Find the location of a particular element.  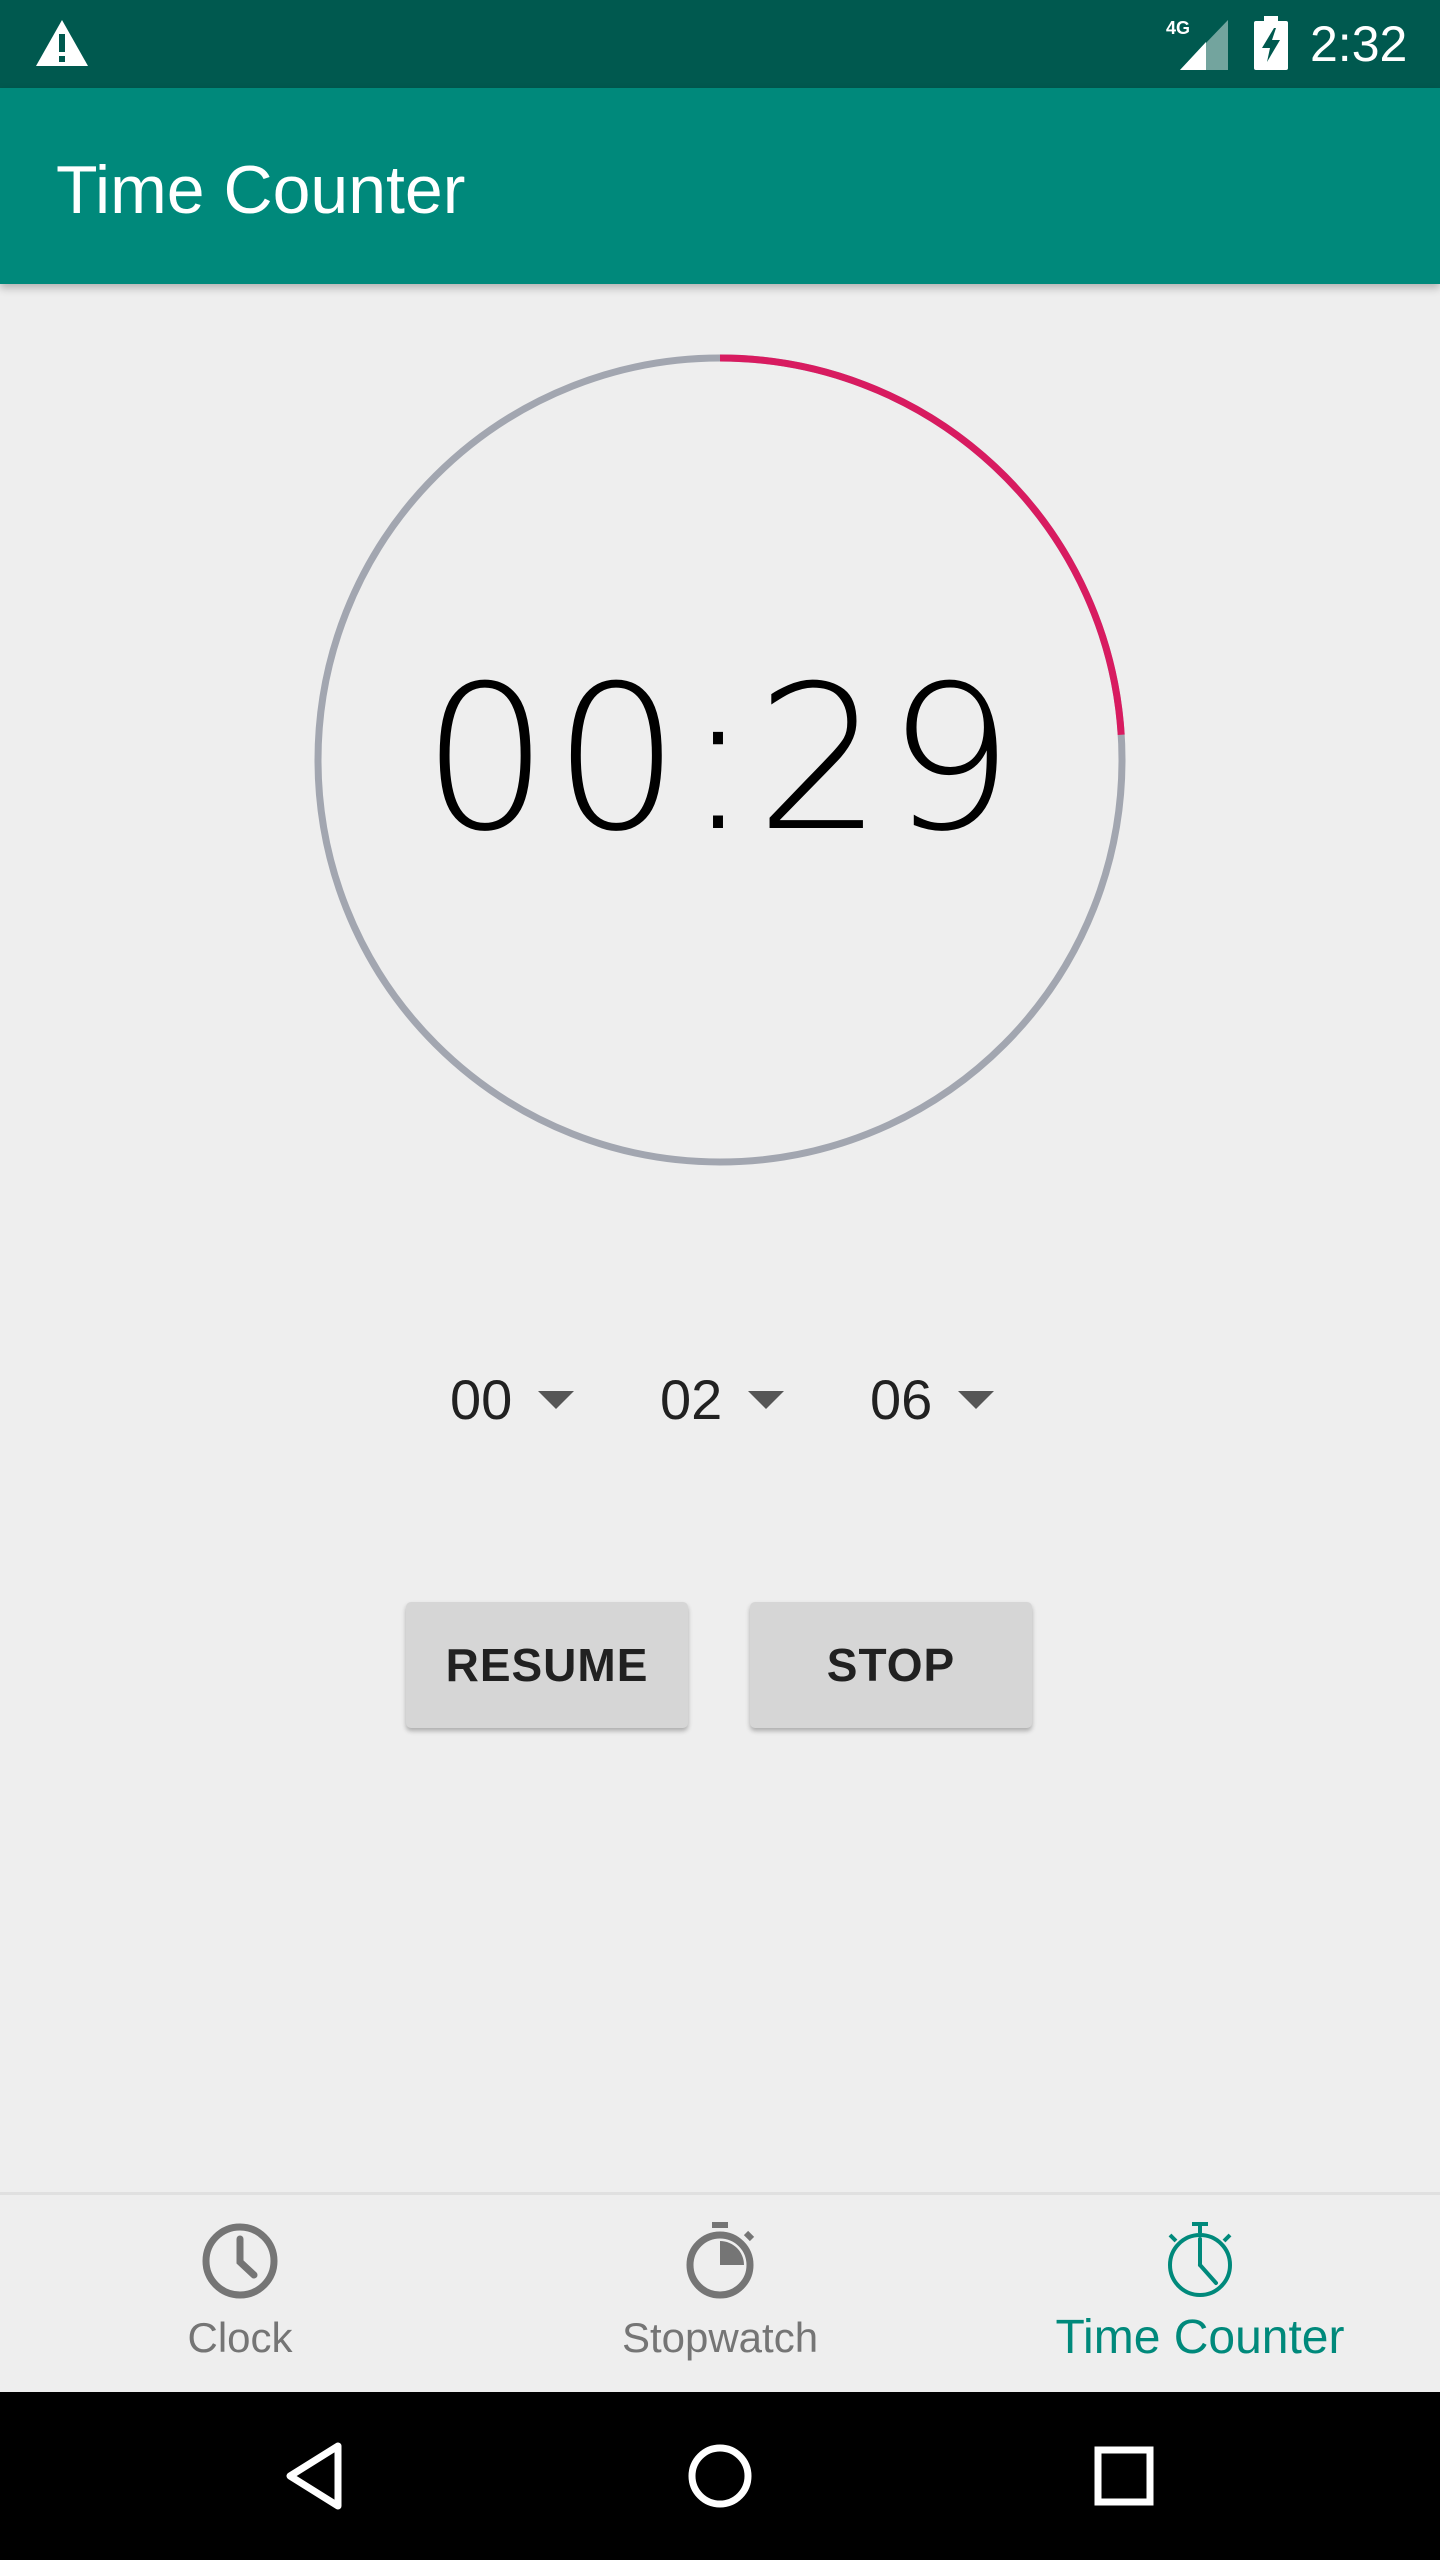

nav-label-clock: Clock is located at coordinates (240, 2337).